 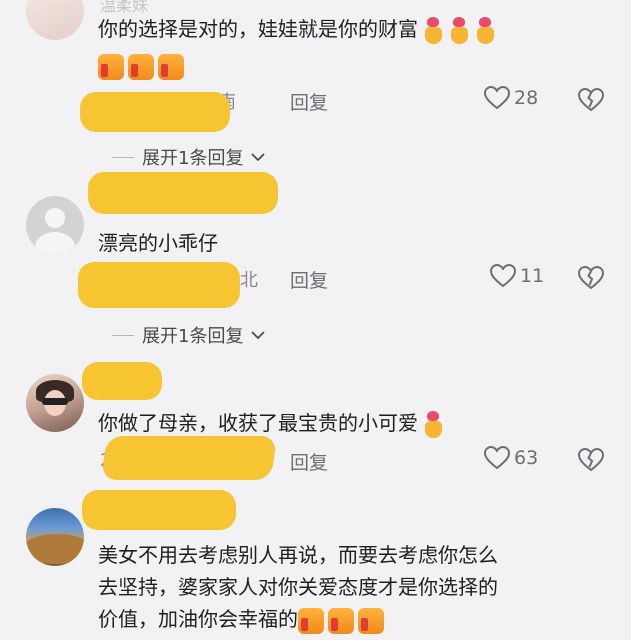 I want to click on comment-text: 你做了母亲，收获了最宝贵的小可爱, so click(x=271, y=423).